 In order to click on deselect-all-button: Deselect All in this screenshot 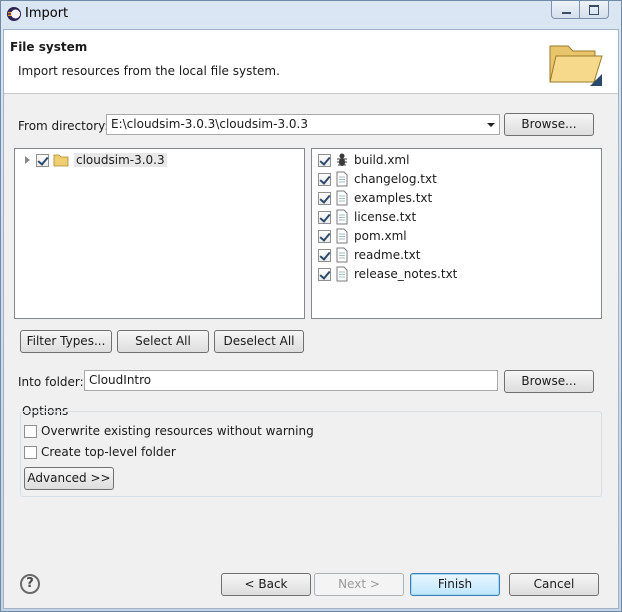, I will do `click(259, 341)`.